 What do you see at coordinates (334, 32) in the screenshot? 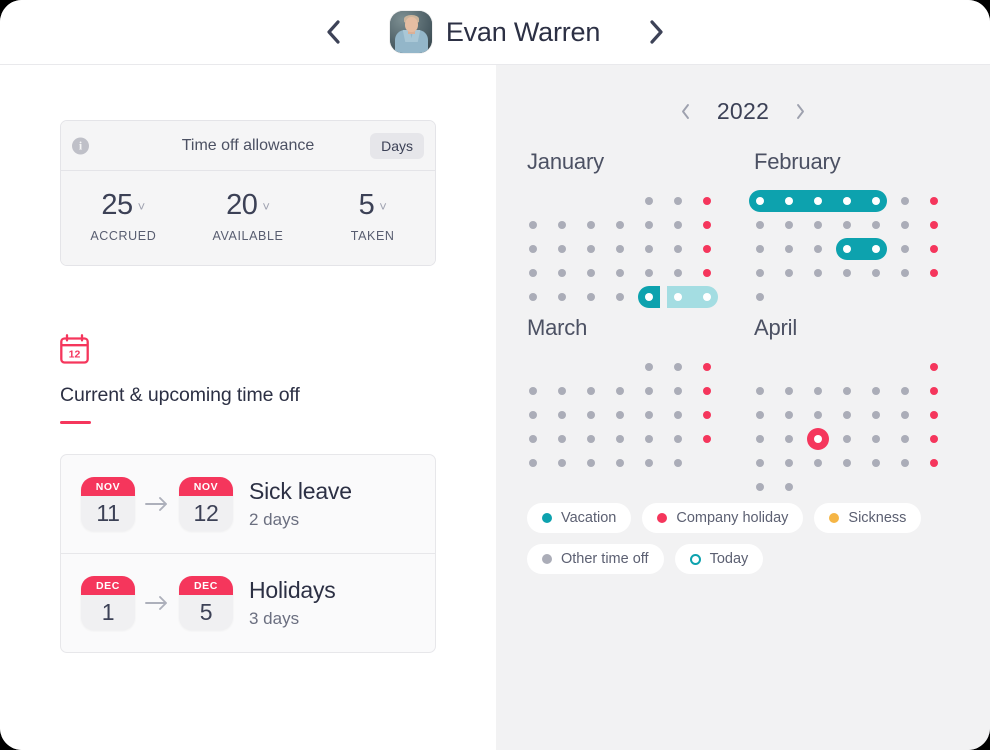
I see `previous-employee-button` at bounding box center [334, 32].